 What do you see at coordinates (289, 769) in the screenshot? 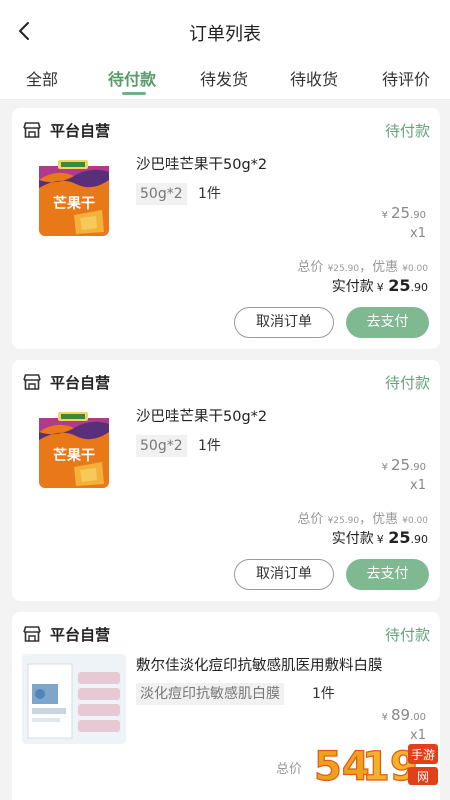
I see `price-summary: 总价` at bounding box center [289, 769].